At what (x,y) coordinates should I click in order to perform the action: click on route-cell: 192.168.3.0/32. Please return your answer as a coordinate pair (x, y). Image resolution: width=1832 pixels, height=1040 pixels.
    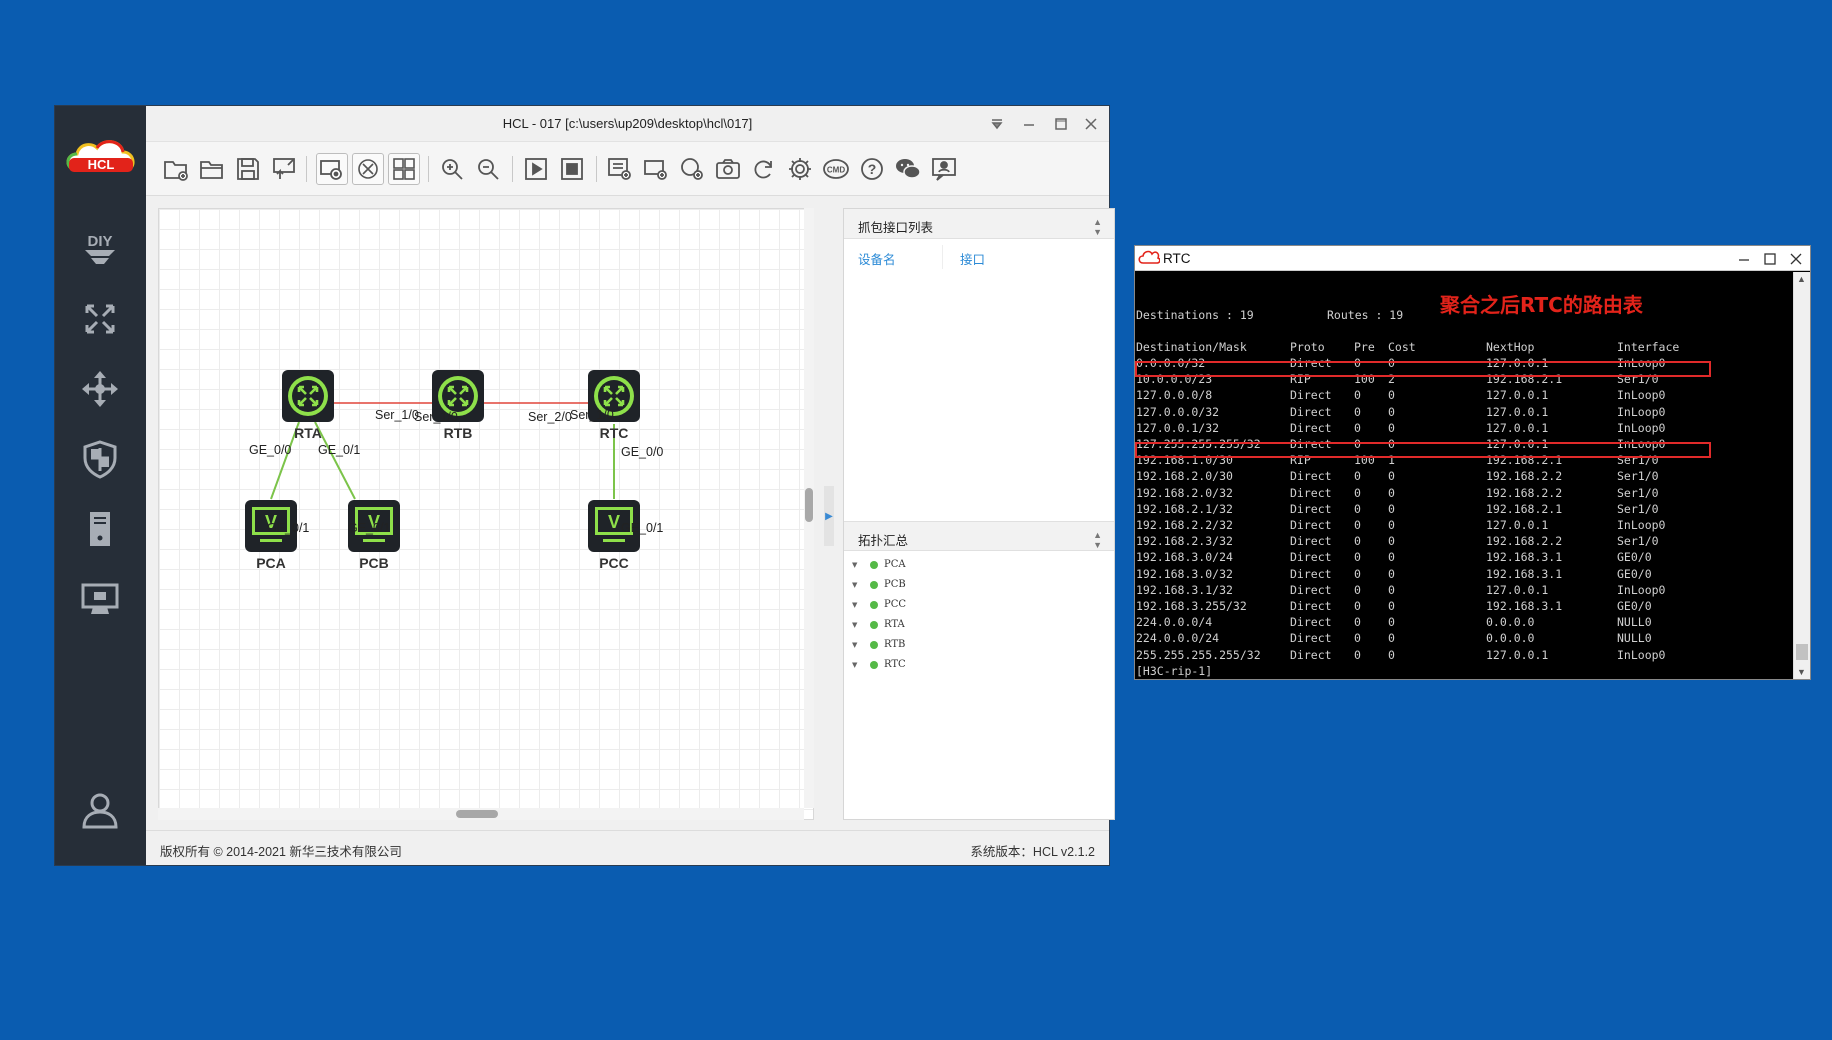
    Looking at the image, I should click on (1184, 573).